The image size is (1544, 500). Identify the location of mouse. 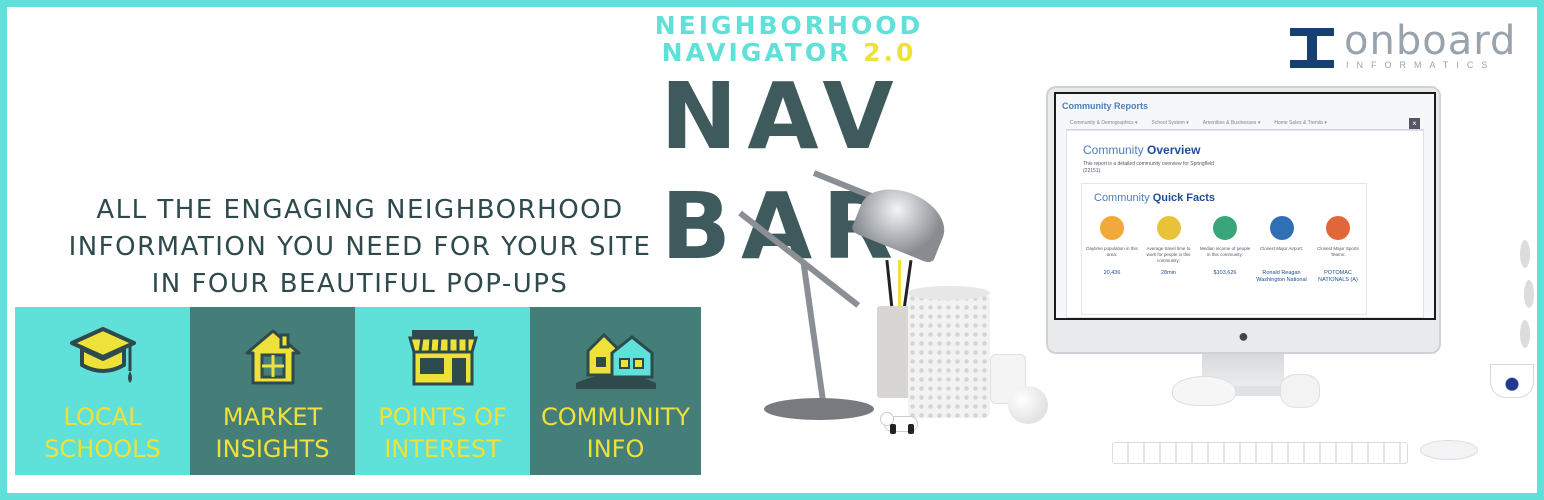
(1449, 450).